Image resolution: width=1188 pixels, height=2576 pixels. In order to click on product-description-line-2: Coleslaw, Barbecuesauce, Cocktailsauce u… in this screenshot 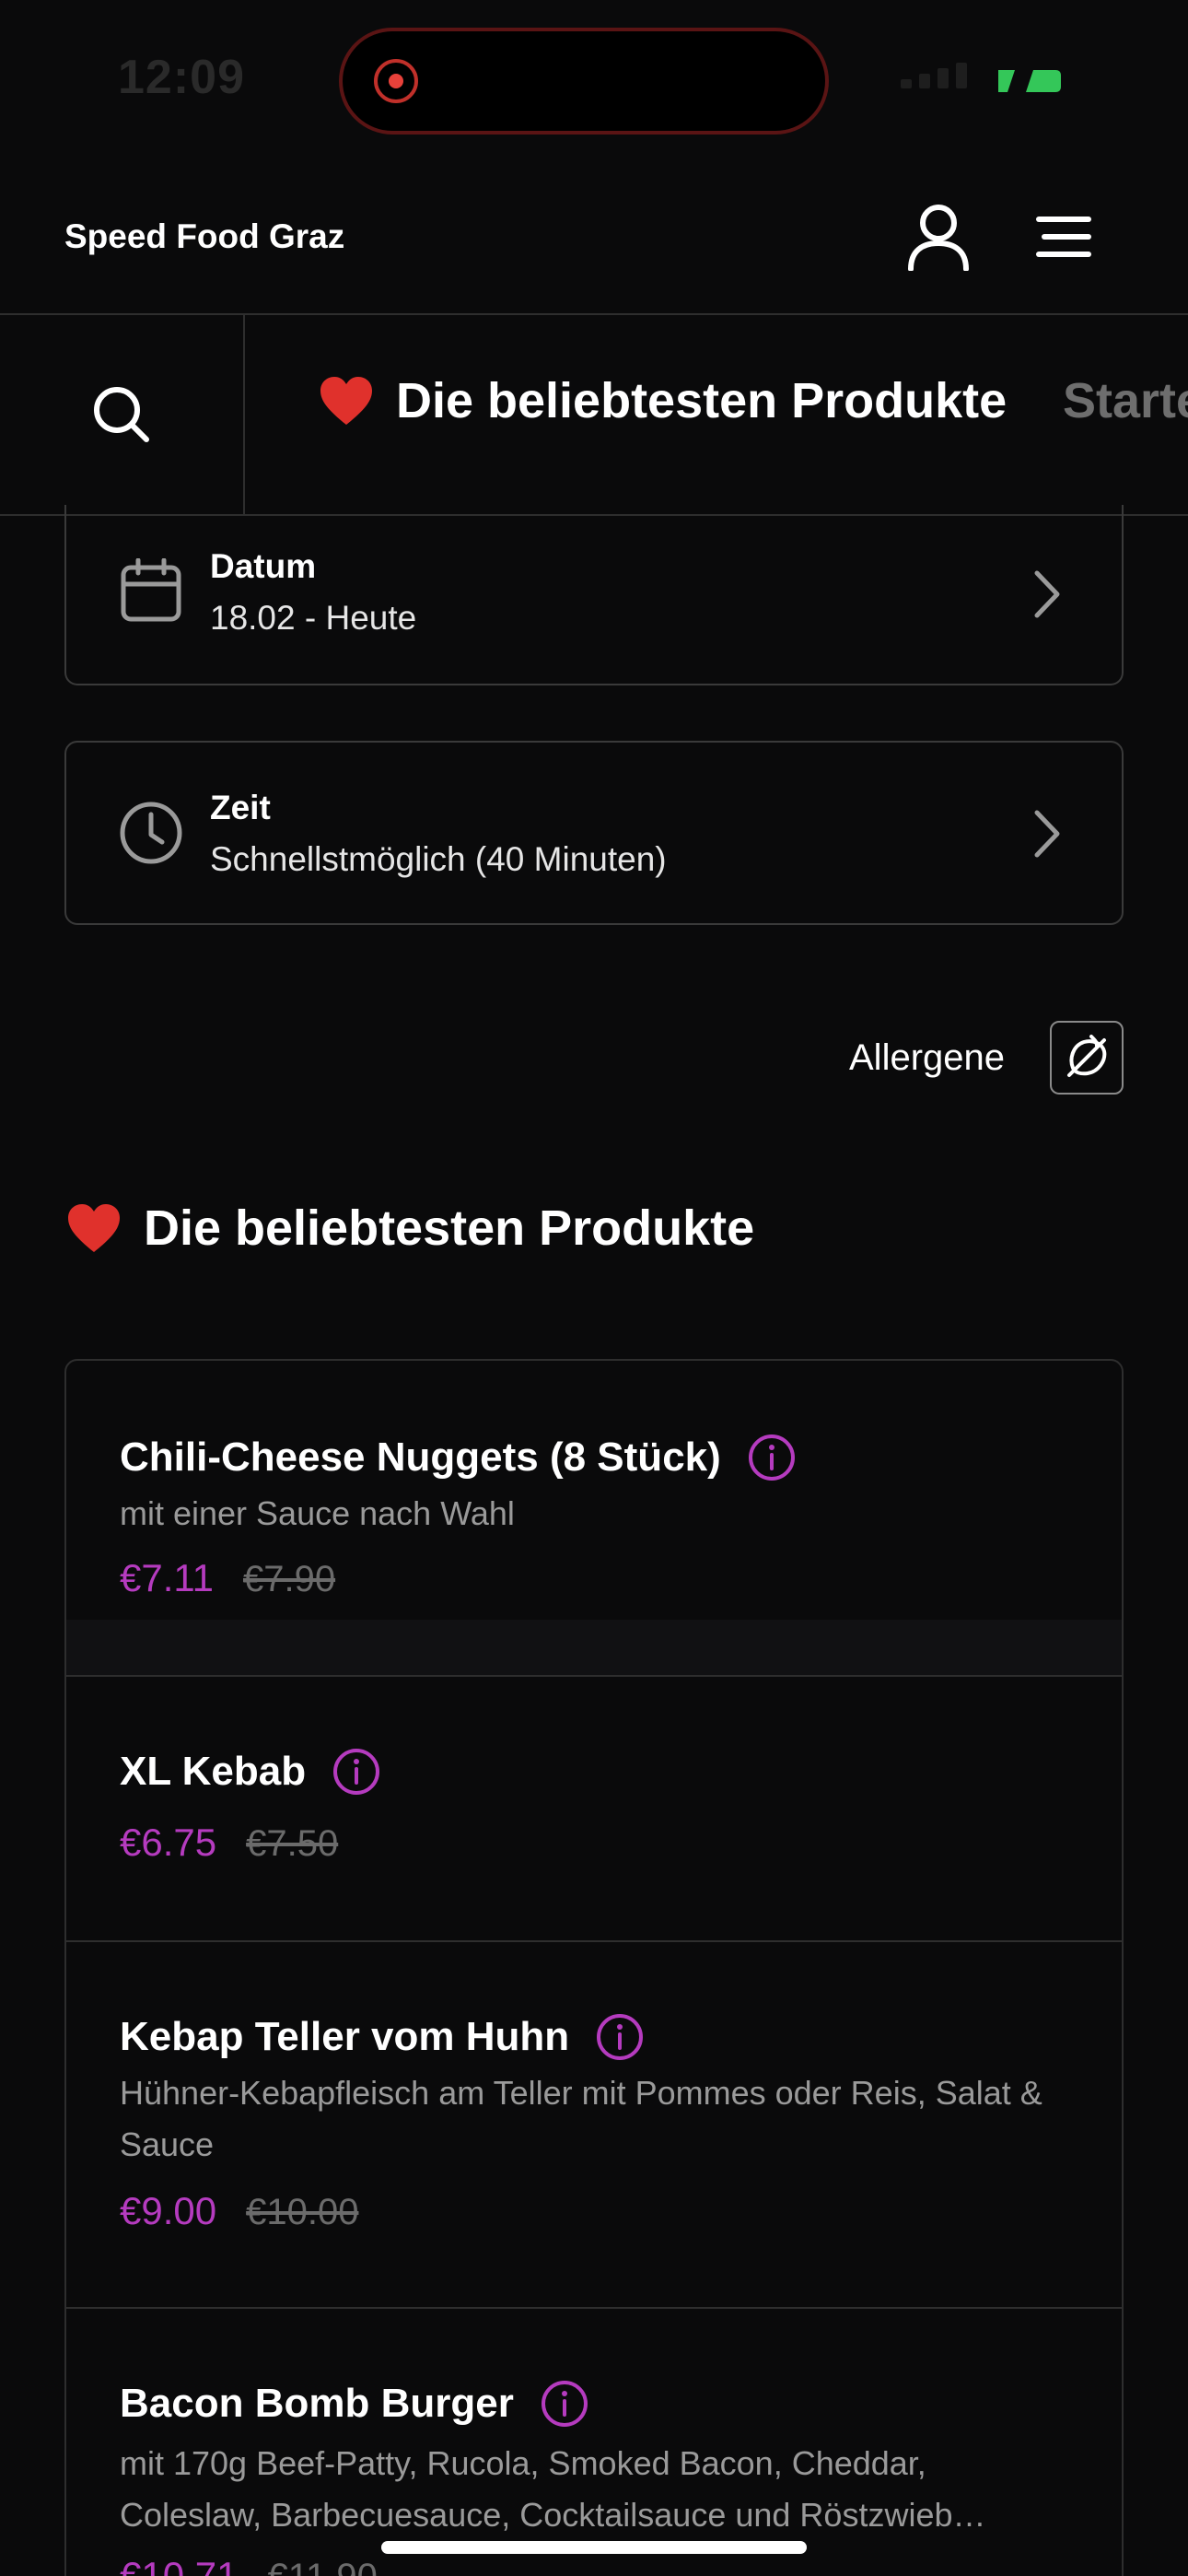, I will do `click(553, 2515)`.